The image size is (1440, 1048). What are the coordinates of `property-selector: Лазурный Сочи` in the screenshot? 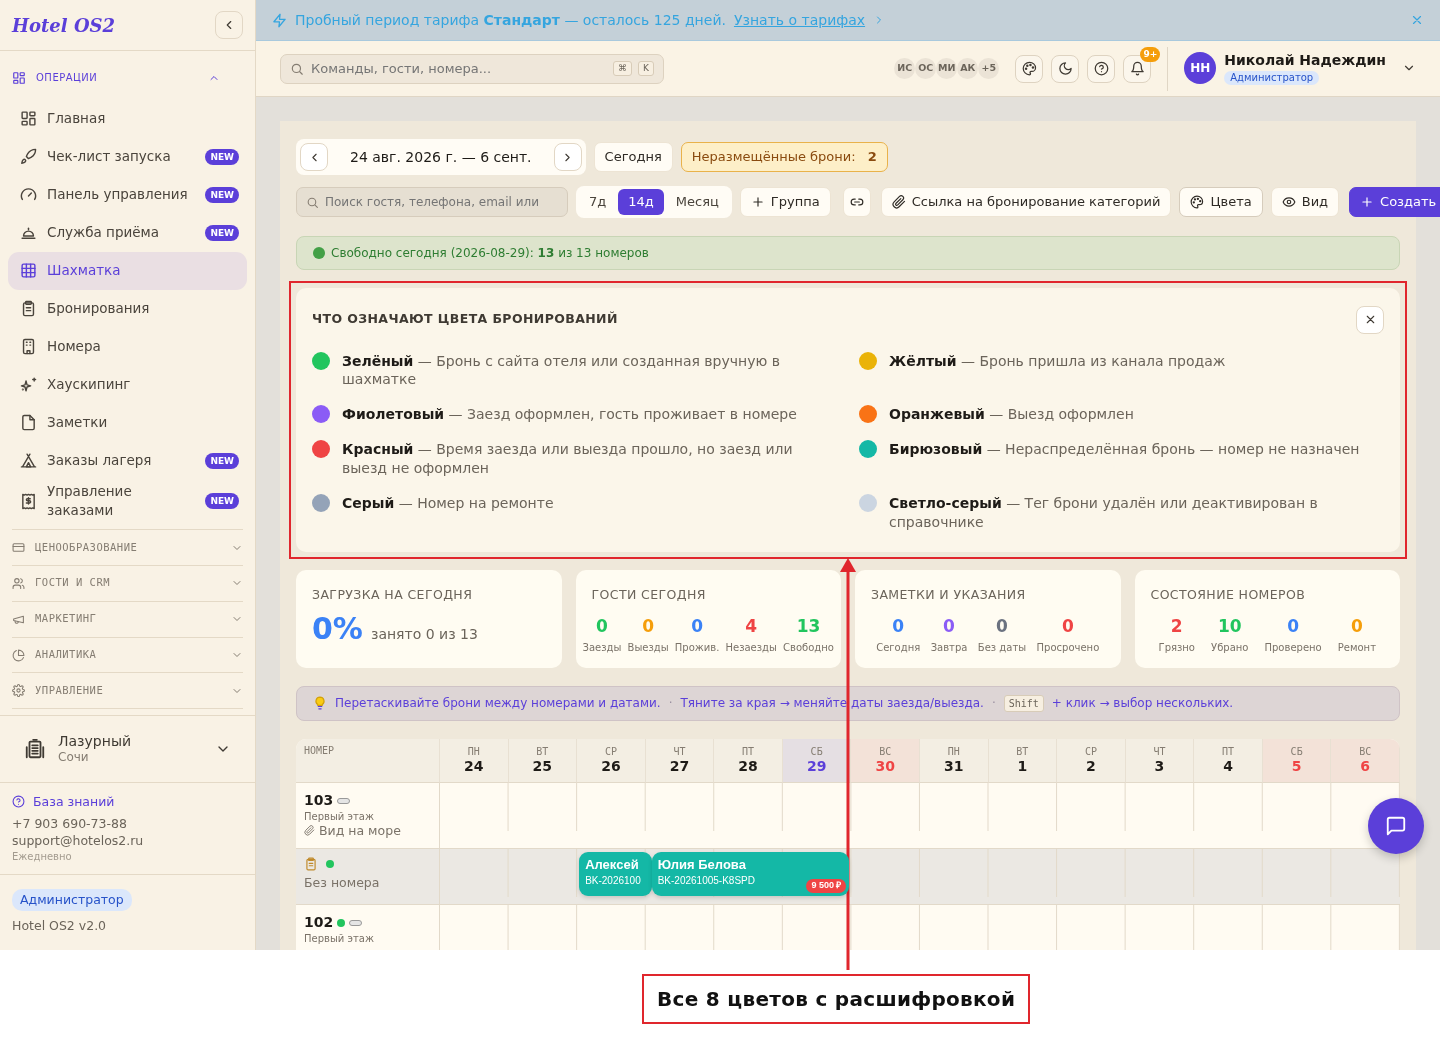 It's located at (127, 749).